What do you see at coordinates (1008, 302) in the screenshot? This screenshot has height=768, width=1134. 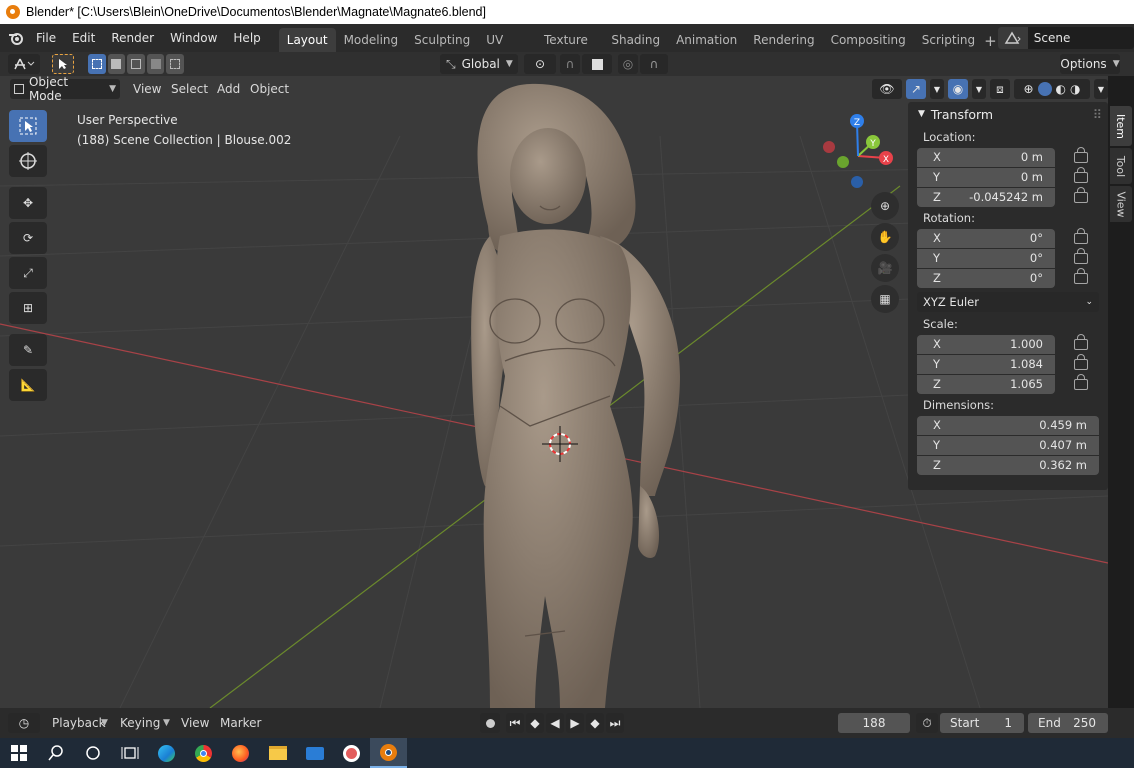 I see `rotation-mode-dropdown: XYZ Euler ⌄` at bounding box center [1008, 302].